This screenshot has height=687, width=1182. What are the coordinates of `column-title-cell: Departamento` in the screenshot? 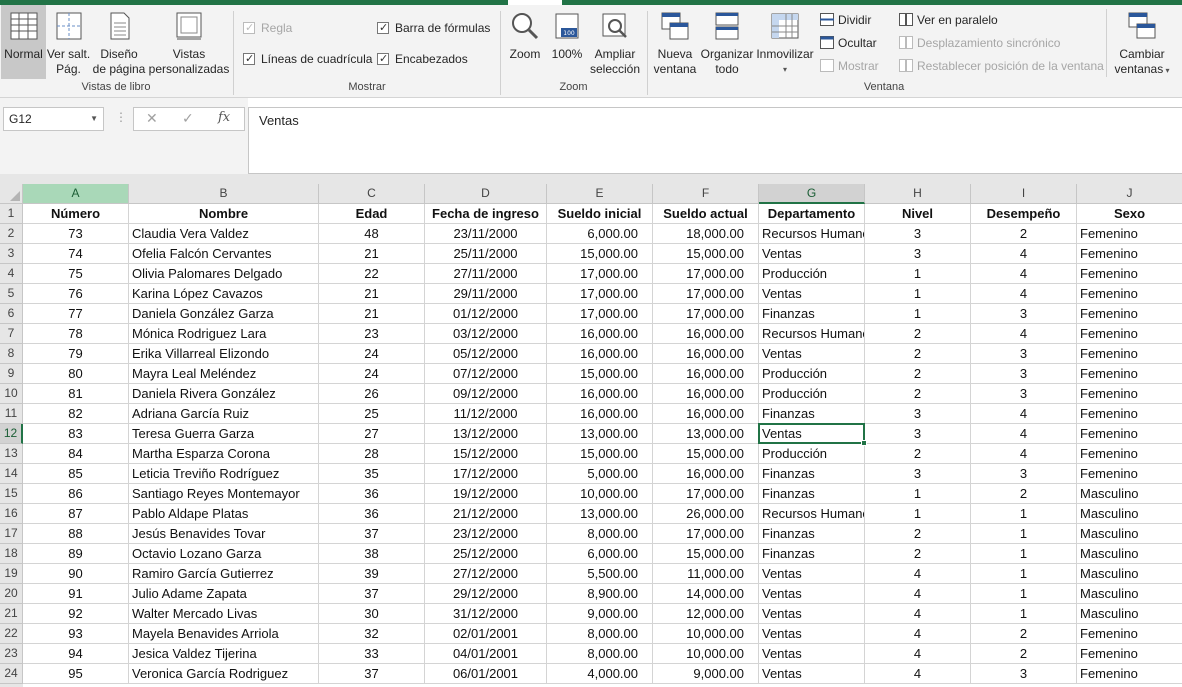 It's located at (812, 214).